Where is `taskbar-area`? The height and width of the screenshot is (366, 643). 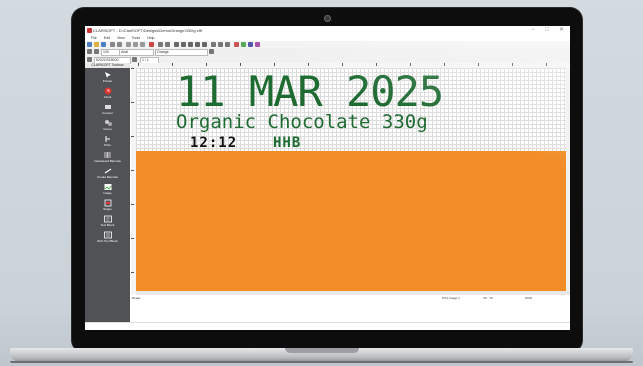 taskbar-area is located at coordinates (327, 326).